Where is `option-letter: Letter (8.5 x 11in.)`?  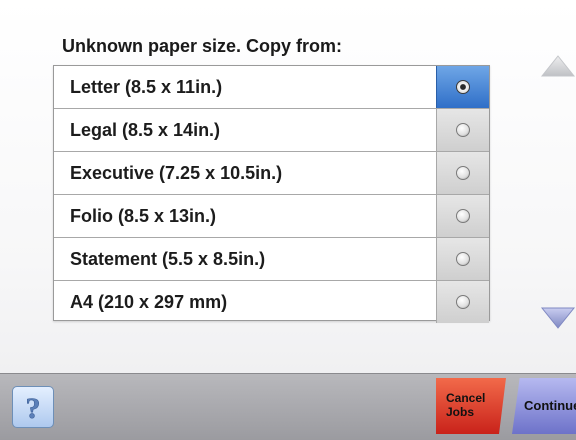 option-letter: Letter (8.5 x 11in.) is located at coordinates (271, 87).